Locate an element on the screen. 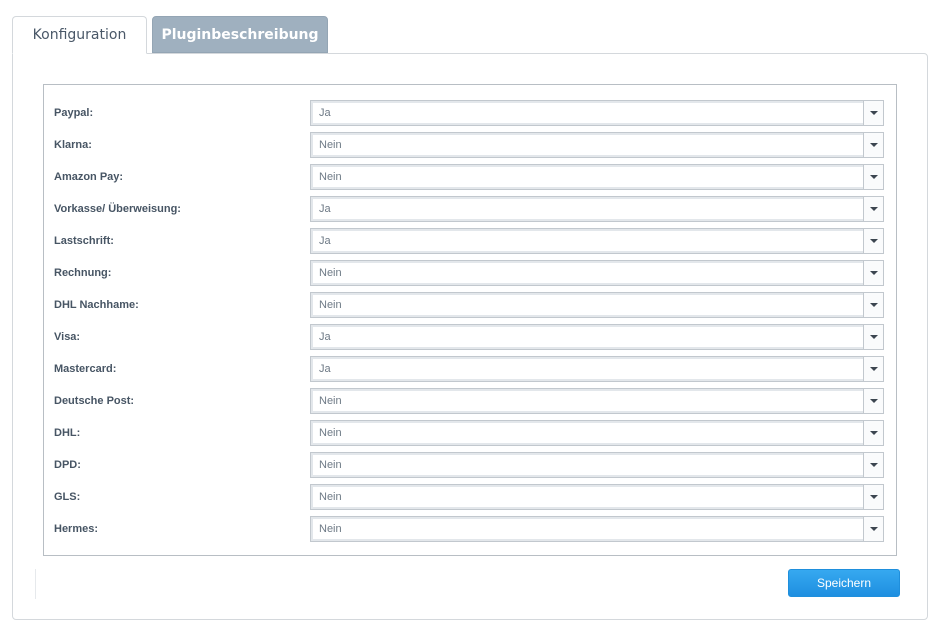 Image resolution: width=943 pixels, height=635 pixels. form-row-klarna: Klarna: Nein is located at coordinates (470, 145).